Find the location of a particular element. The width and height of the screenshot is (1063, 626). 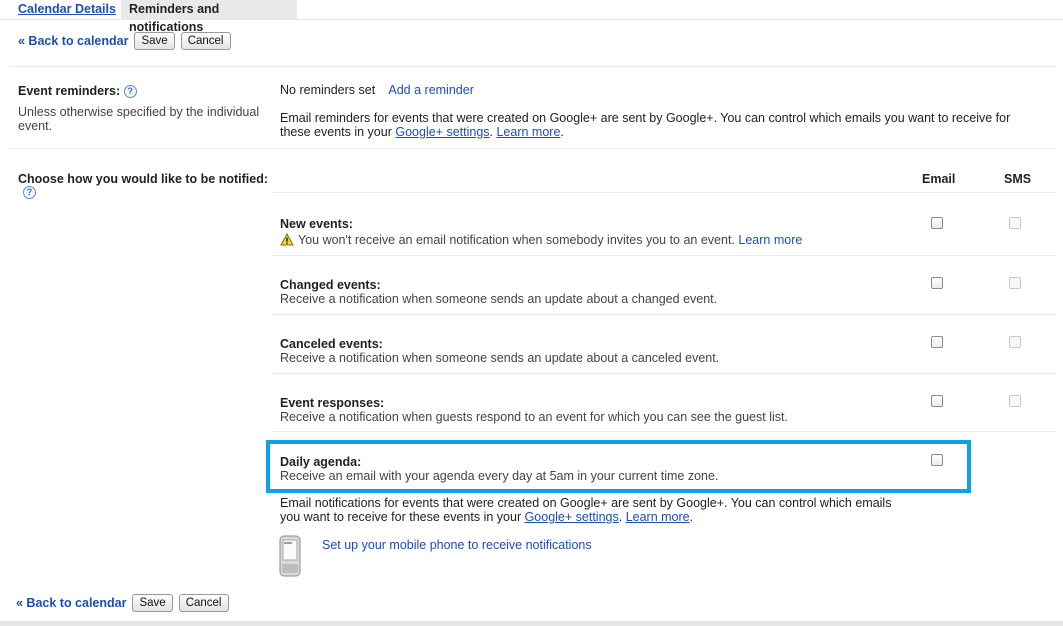

canceled-events-email-checkbox is located at coordinates (937, 342).